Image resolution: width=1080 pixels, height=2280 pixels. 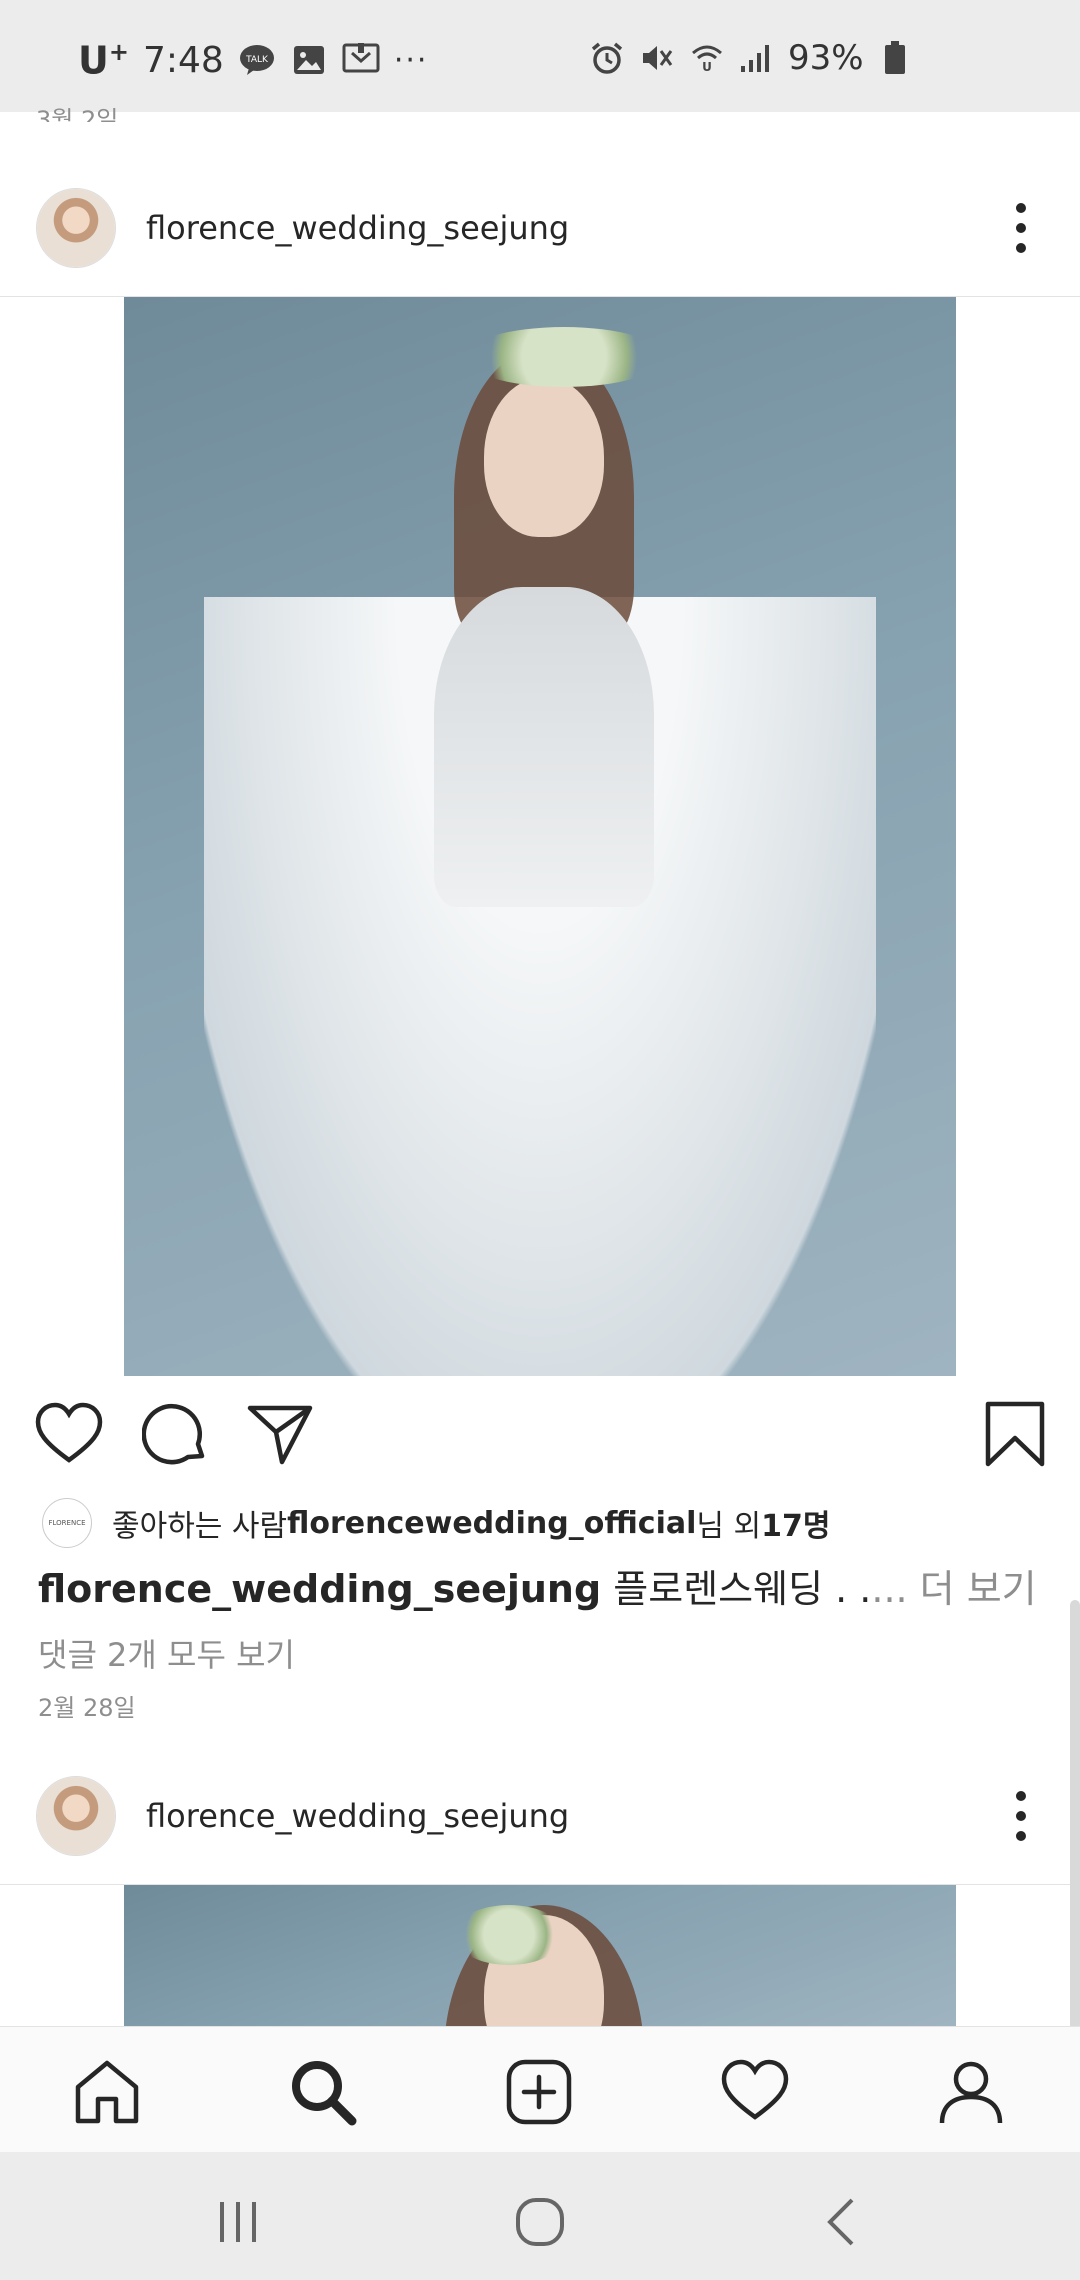 I want to click on system-navigation-bar, so click(x=540, y=2216).